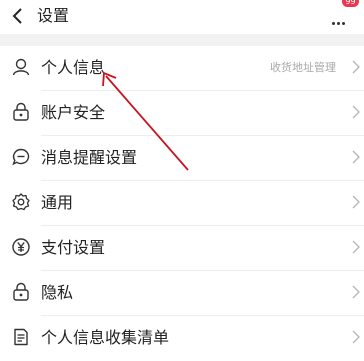 This screenshot has height=361, width=364. What do you see at coordinates (182, 338) in the screenshot?
I see `menu-item-info-collection-list: 个人信息收集清单` at bounding box center [182, 338].